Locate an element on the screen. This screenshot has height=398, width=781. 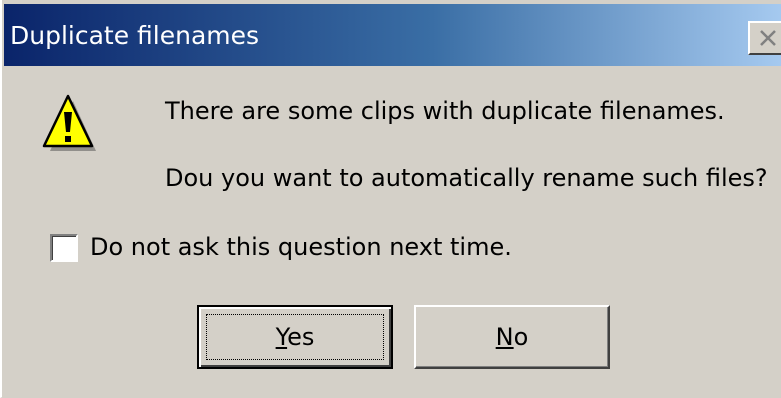
close-icon is located at coordinates (768, 38).